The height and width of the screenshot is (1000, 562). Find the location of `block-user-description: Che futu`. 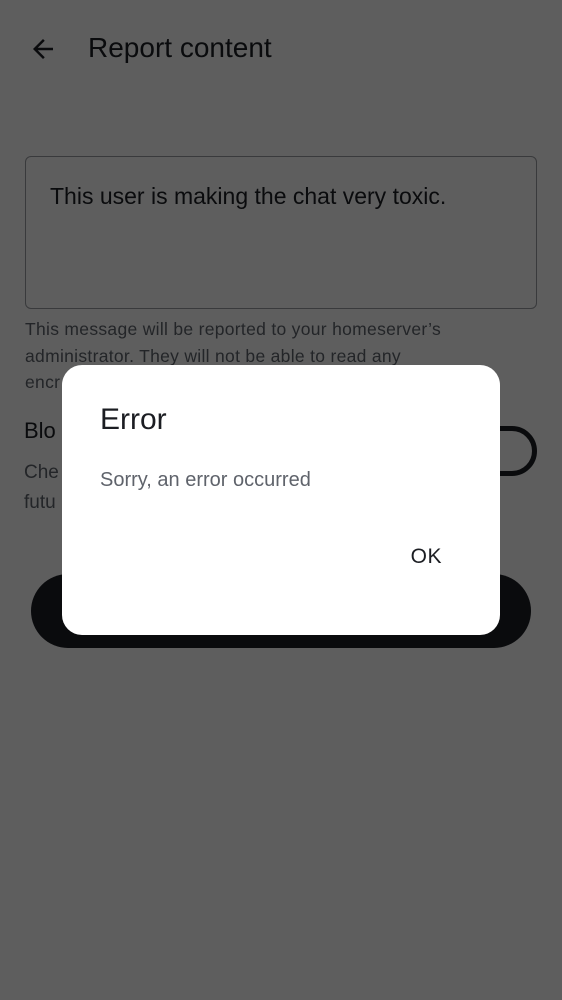

block-user-description: Che futu is located at coordinates (41, 488).